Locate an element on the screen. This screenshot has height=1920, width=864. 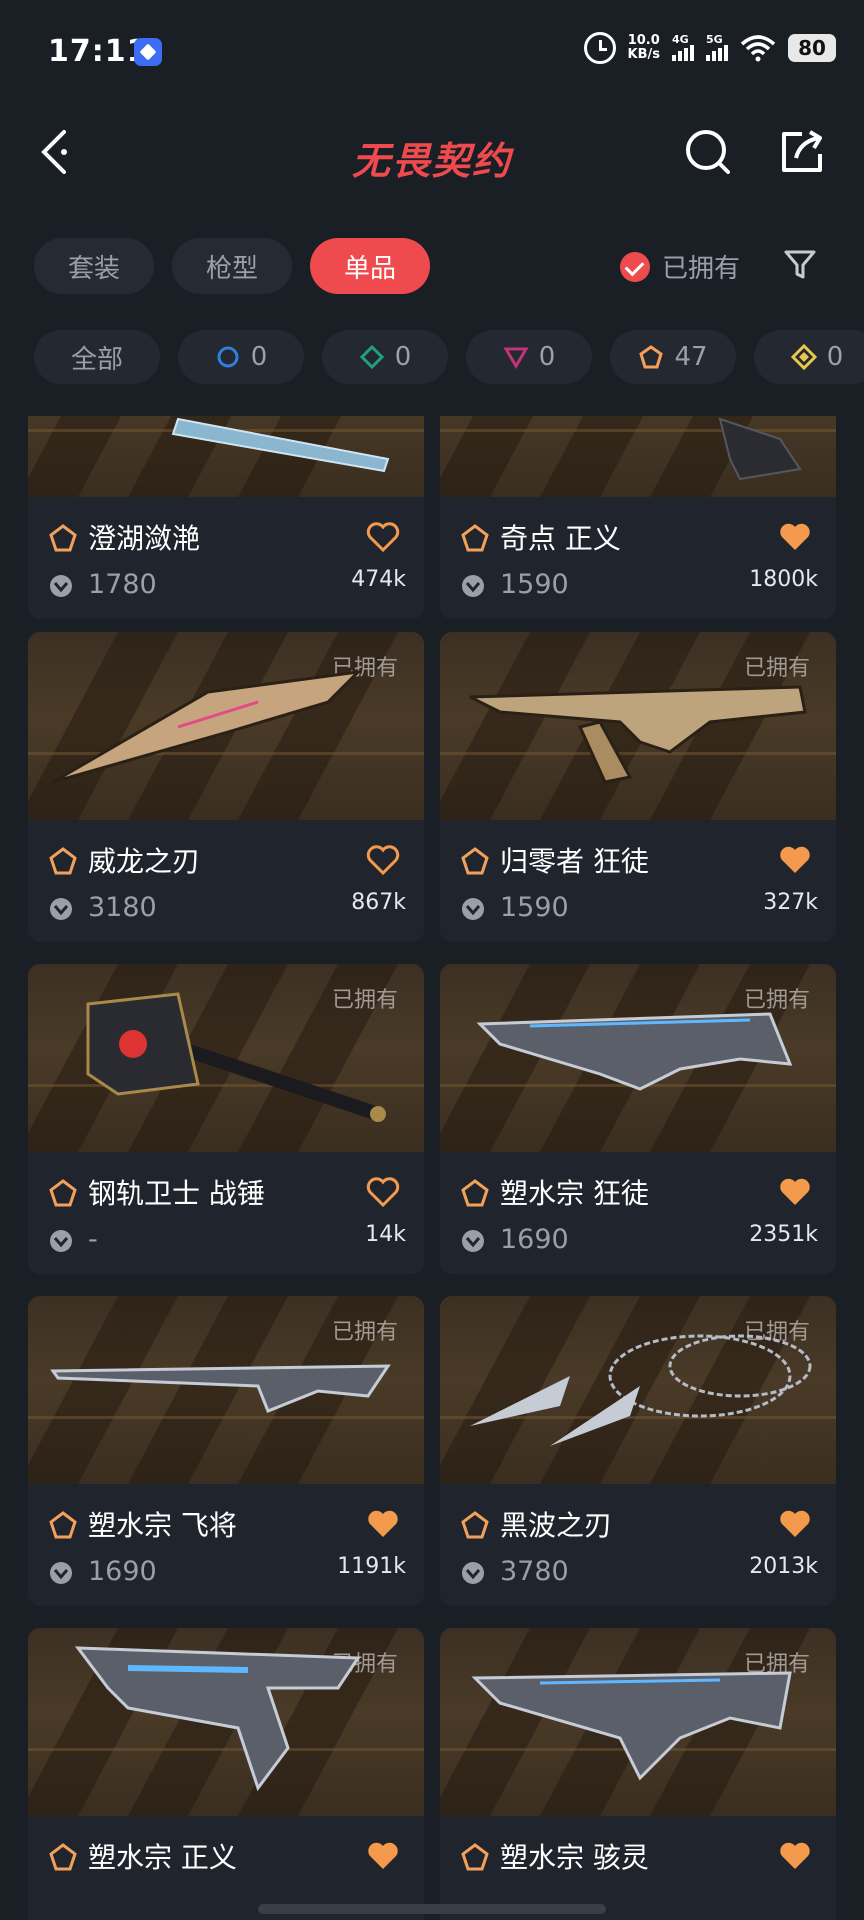
item-name: 黑波之刃 is located at coordinates (556, 1525).